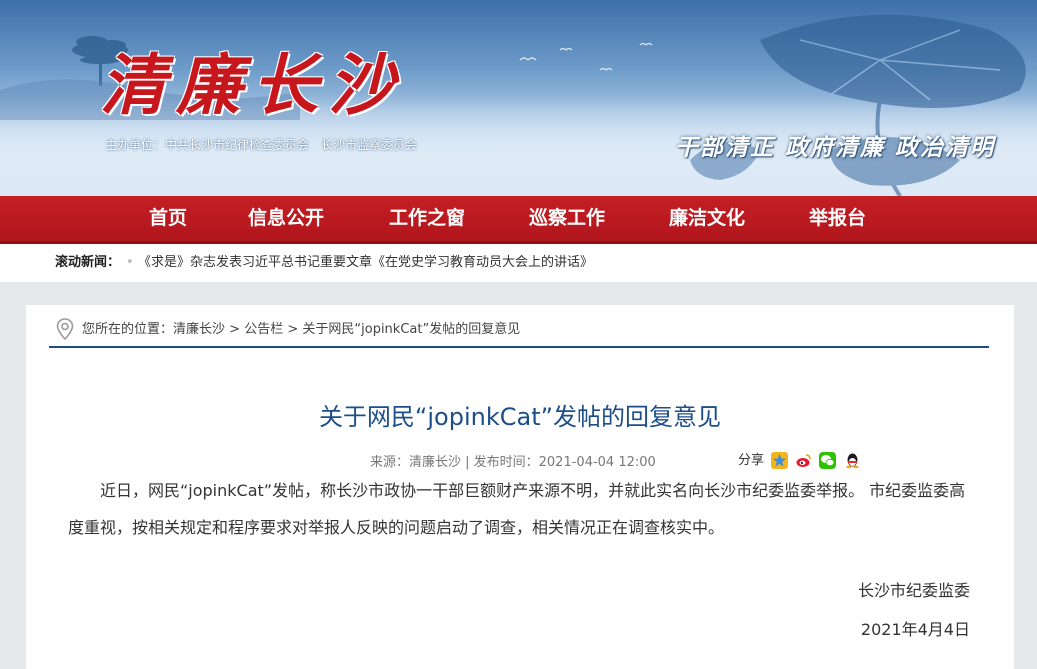 This screenshot has height=669, width=1037. Describe the element at coordinates (261, 145) in the screenshot. I see `host-organization: 主办单位：中共长沙市纪律检查委员会 长沙市监察委员会` at that location.